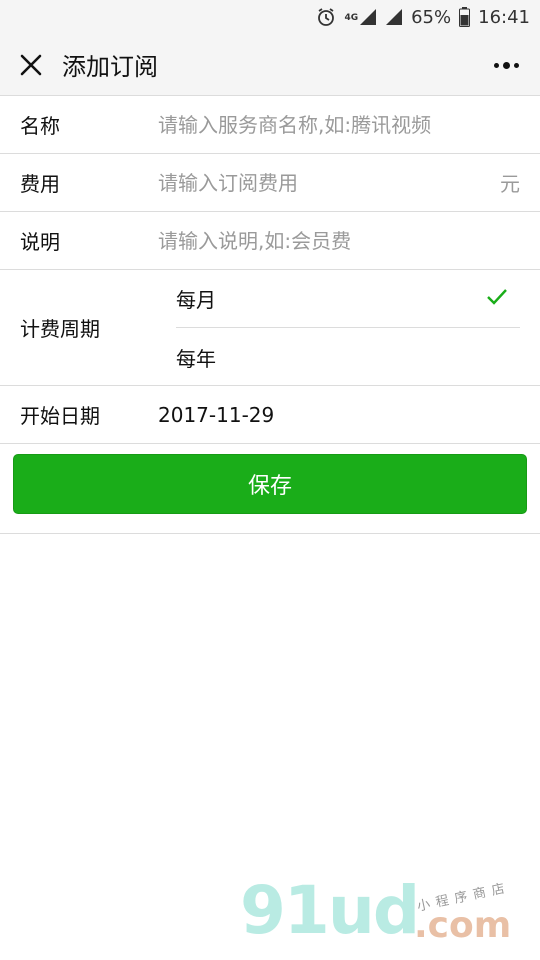 This screenshot has width=540, height=960. Describe the element at coordinates (326, 17) in the screenshot. I see `alarm-icon` at that location.